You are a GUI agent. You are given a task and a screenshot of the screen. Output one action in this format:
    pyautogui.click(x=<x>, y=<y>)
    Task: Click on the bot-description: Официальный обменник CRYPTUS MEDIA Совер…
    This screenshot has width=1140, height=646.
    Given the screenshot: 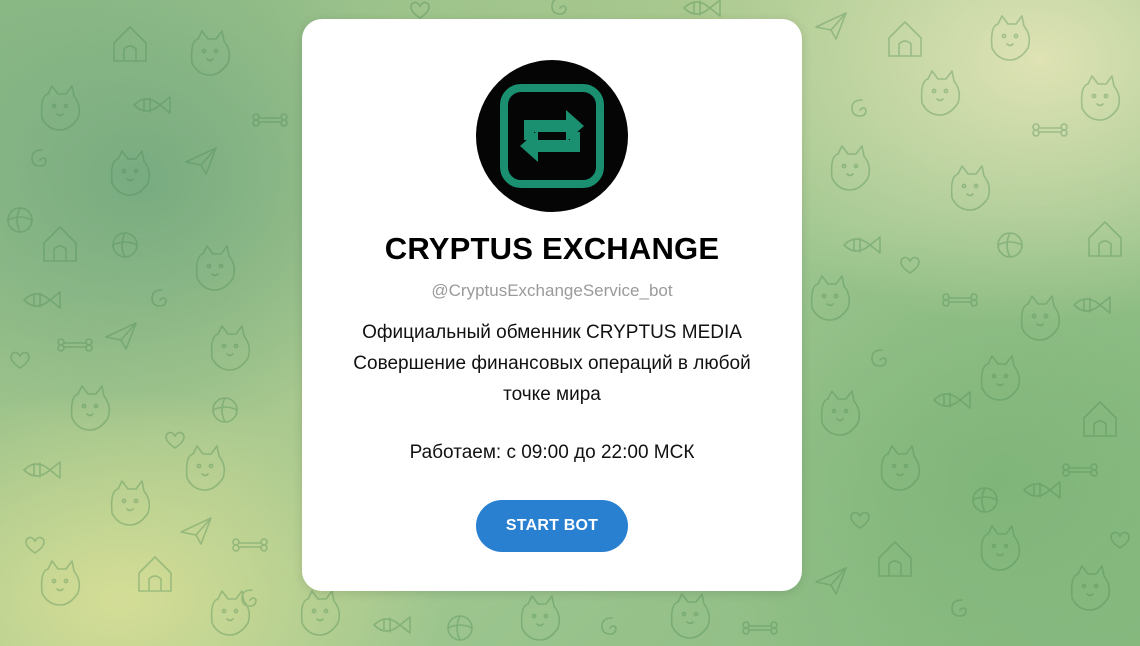 What is the action you would take?
    pyautogui.click(x=552, y=363)
    